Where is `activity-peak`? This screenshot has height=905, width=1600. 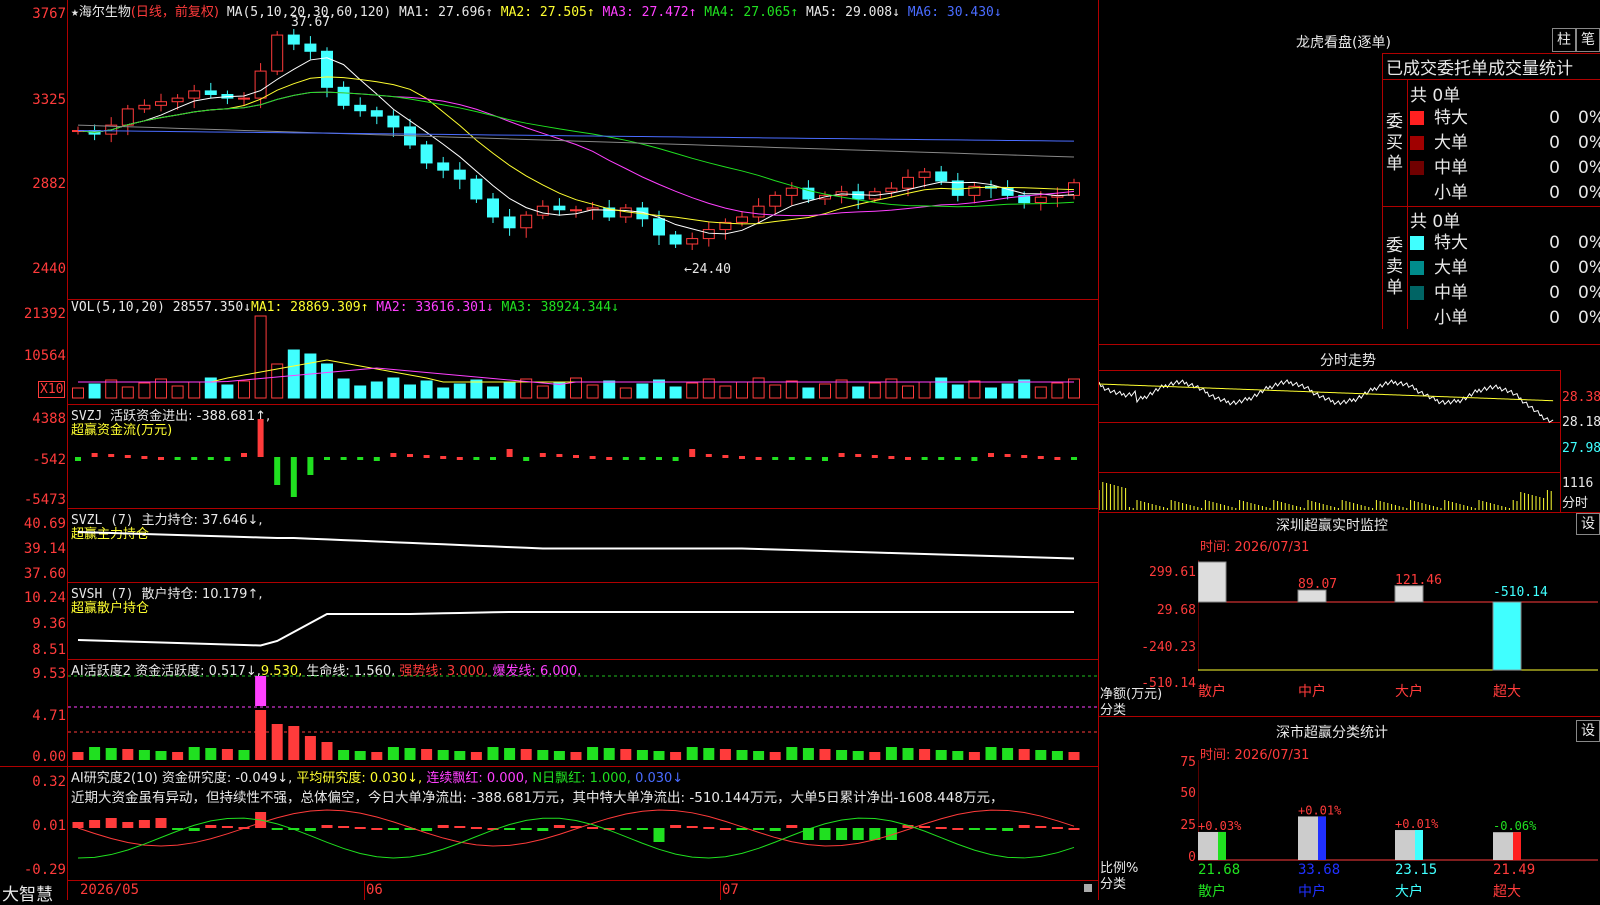 activity-peak is located at coordinates (261, 691).